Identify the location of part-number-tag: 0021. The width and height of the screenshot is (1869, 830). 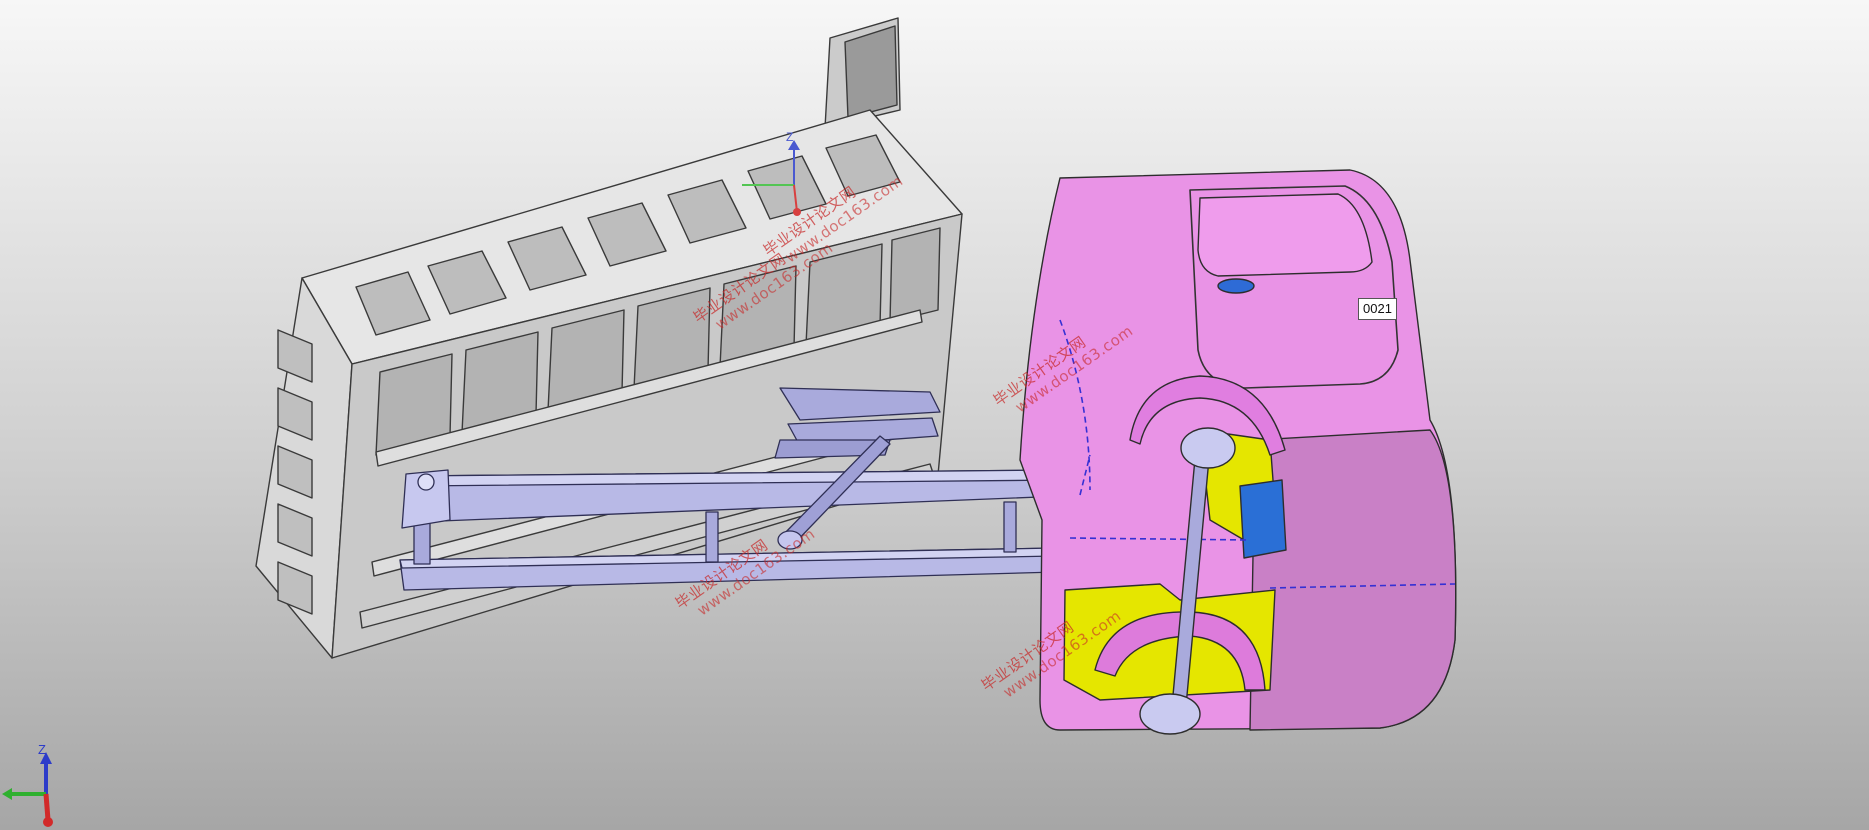
(1377, 309).